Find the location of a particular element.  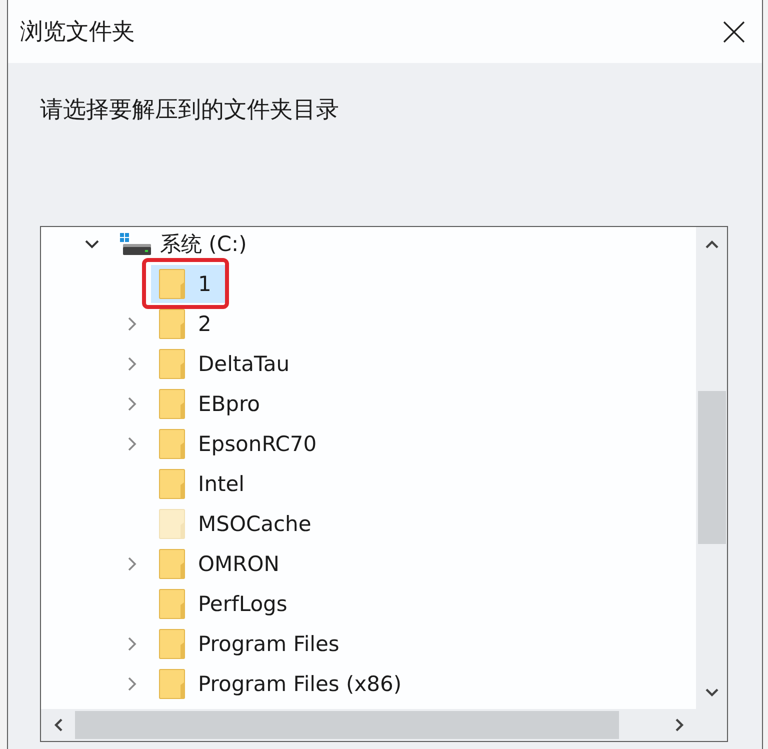

chevron-down-icon is located at coordinates (92, 244).